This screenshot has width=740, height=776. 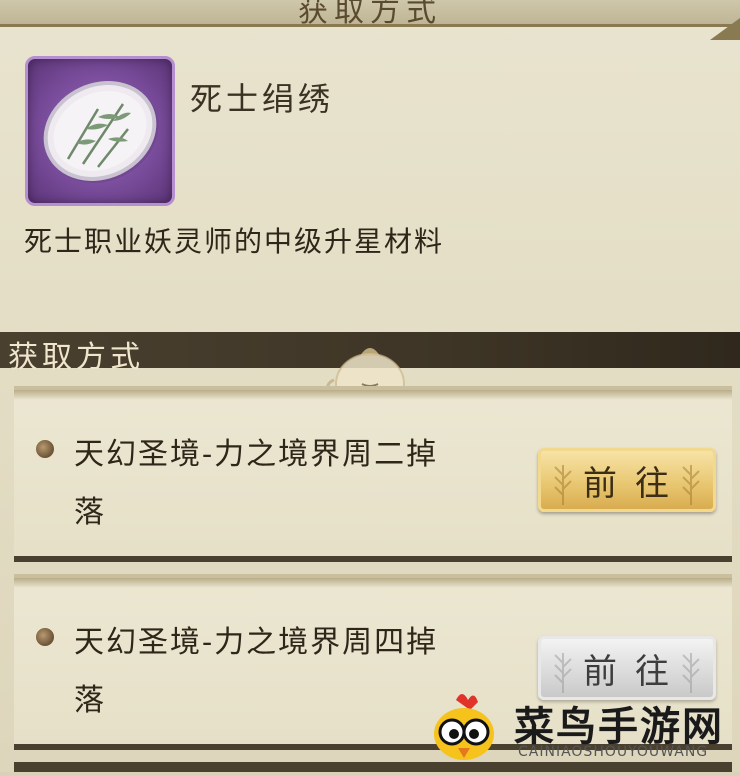 I want to click on item-icon, so click(x=100, y=131).